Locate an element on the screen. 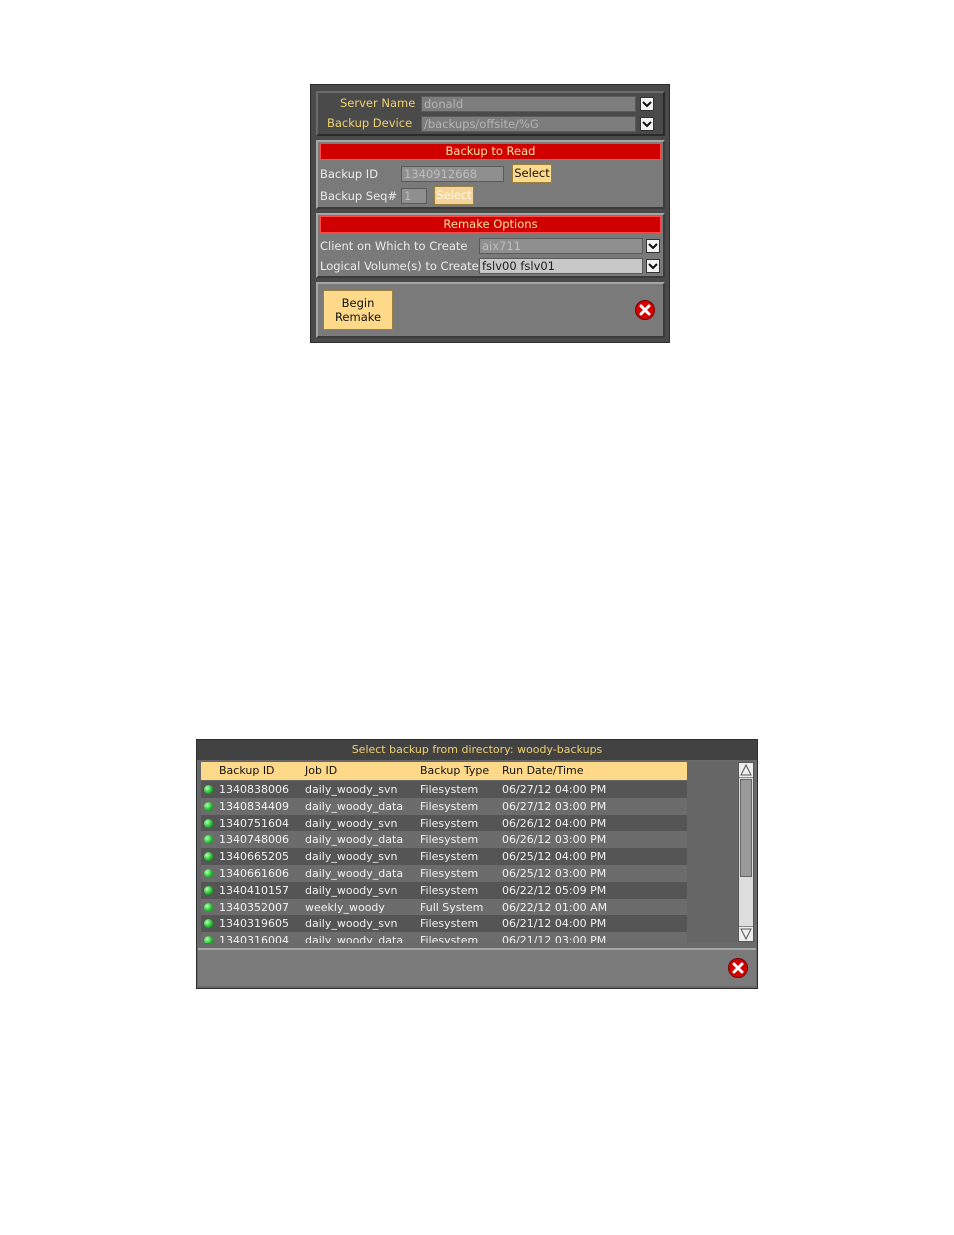 This screenshot has height=1235, width=954. col-backup-type: Backup Type is located at coordinates (454, 770).